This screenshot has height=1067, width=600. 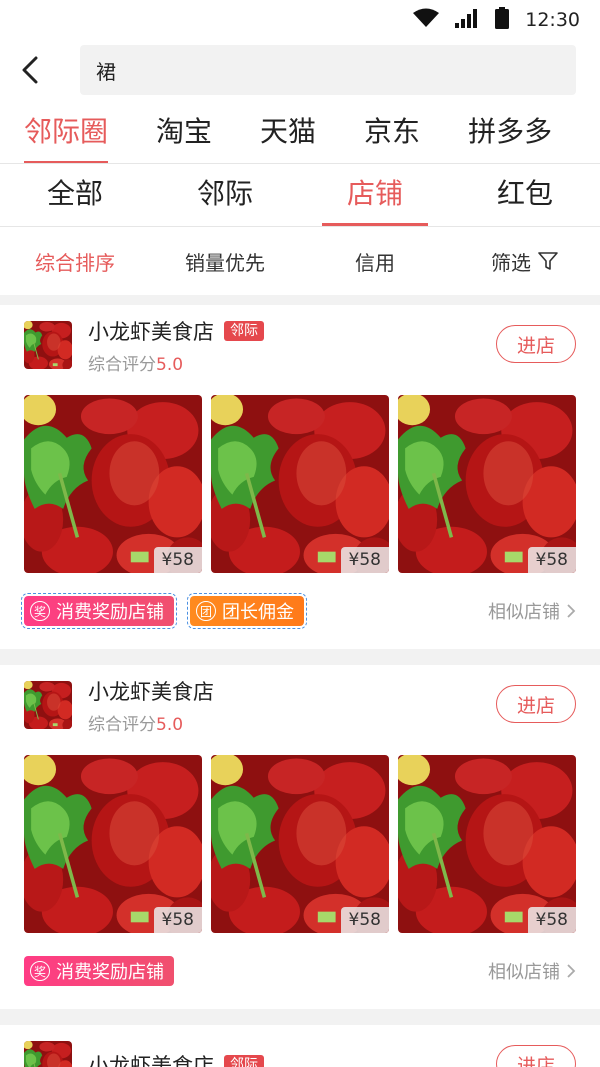 What do you see at coordinates (328, 70) in the screenshot?
I see `search-input: 裙` at bounding box center [328, 70].